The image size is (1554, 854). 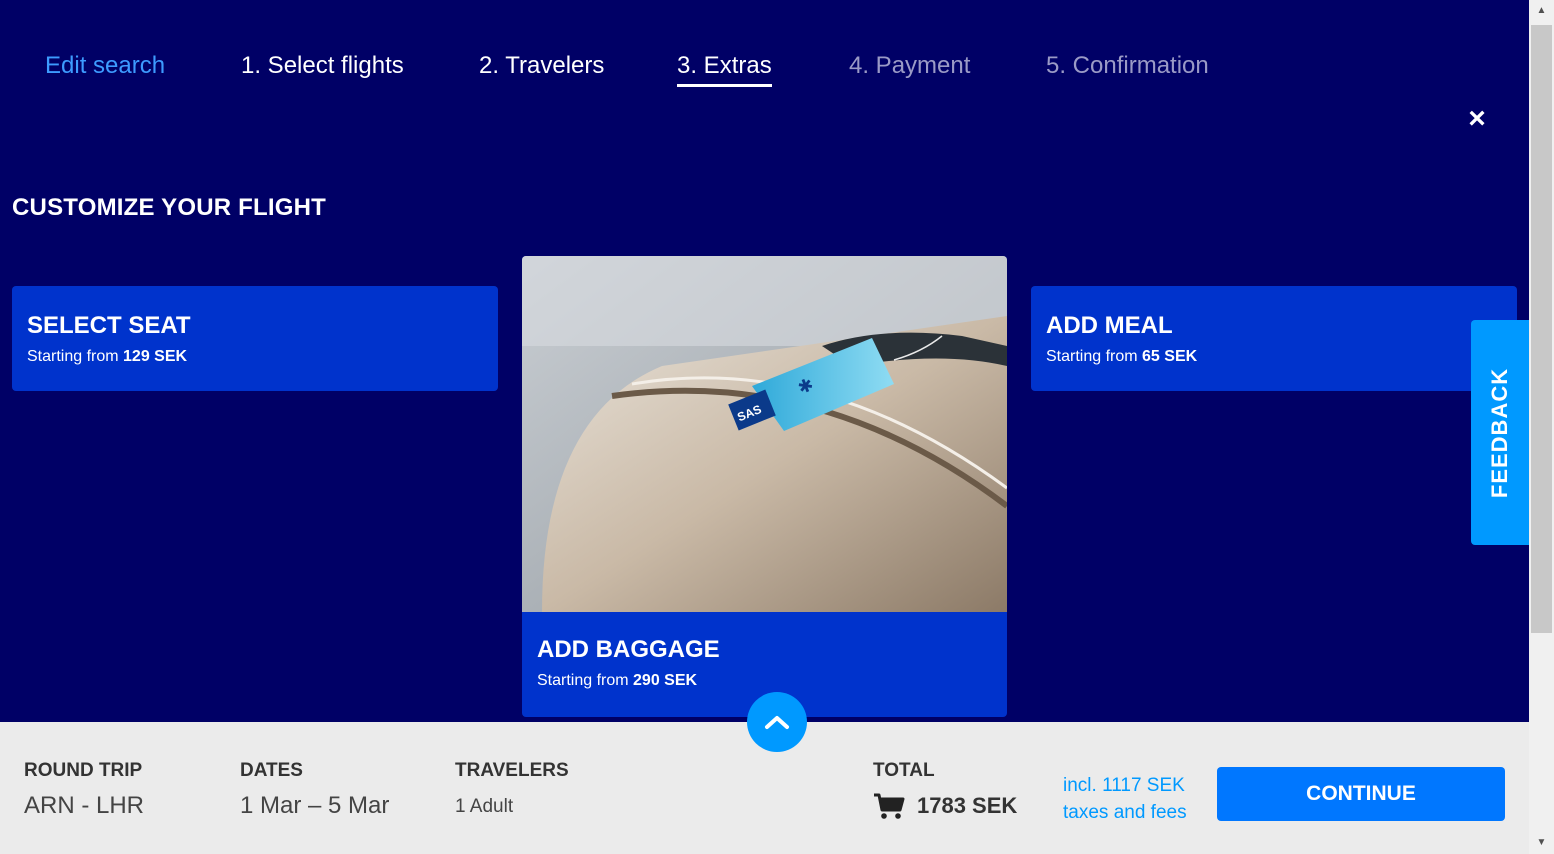 I want to click on step-travelers: 2. Travelers, so click(x=541, y=66).